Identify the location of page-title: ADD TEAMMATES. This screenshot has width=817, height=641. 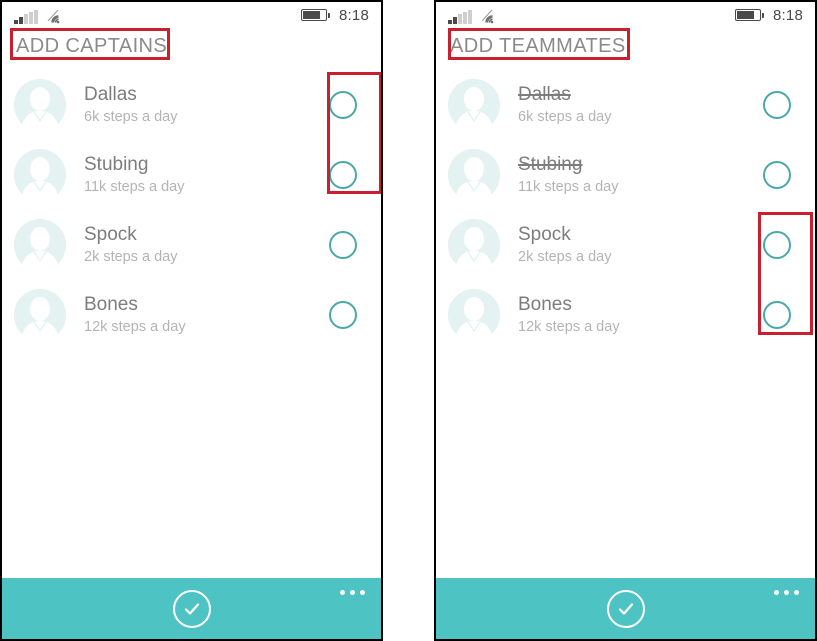
(538, 46).